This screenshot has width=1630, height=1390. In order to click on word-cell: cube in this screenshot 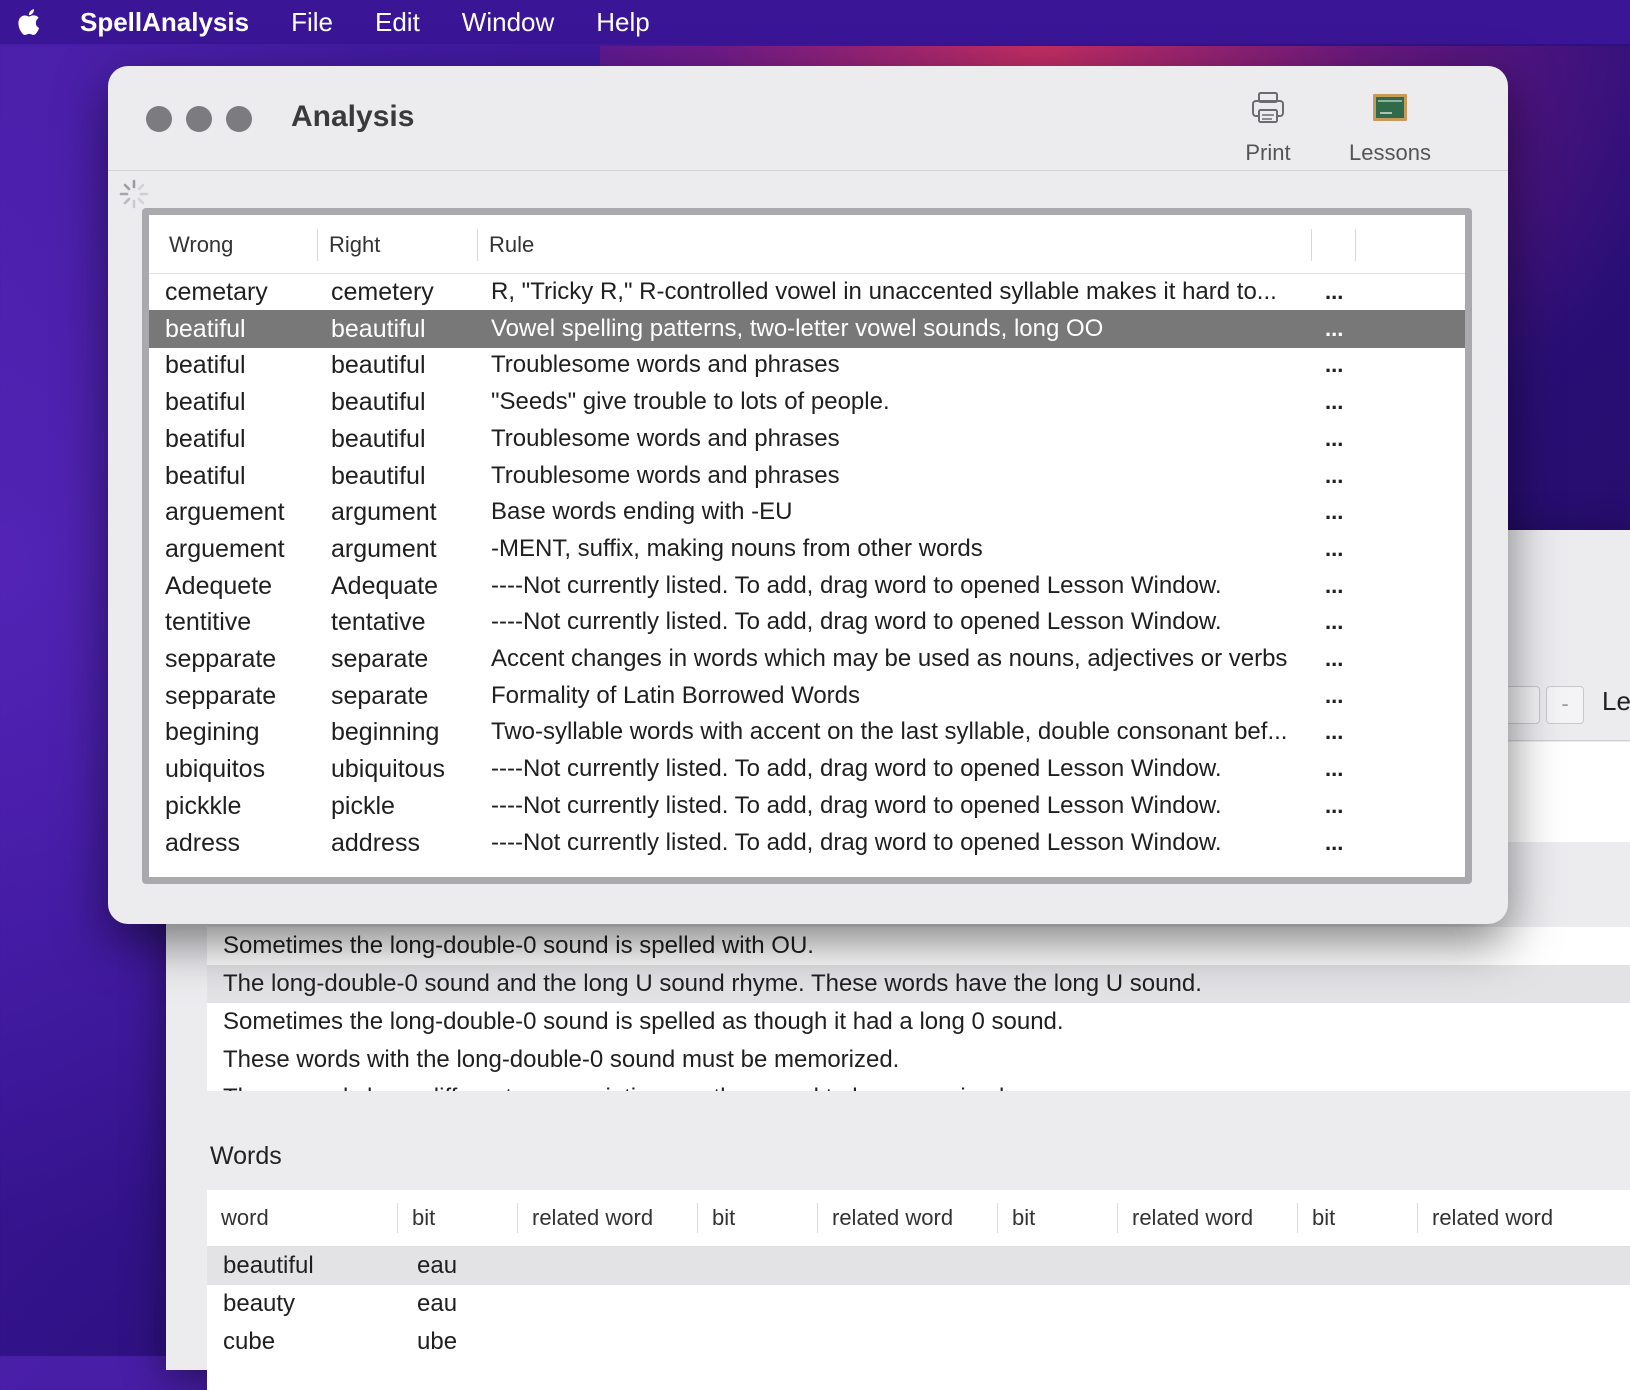, I will do `click(249, 1341)`.